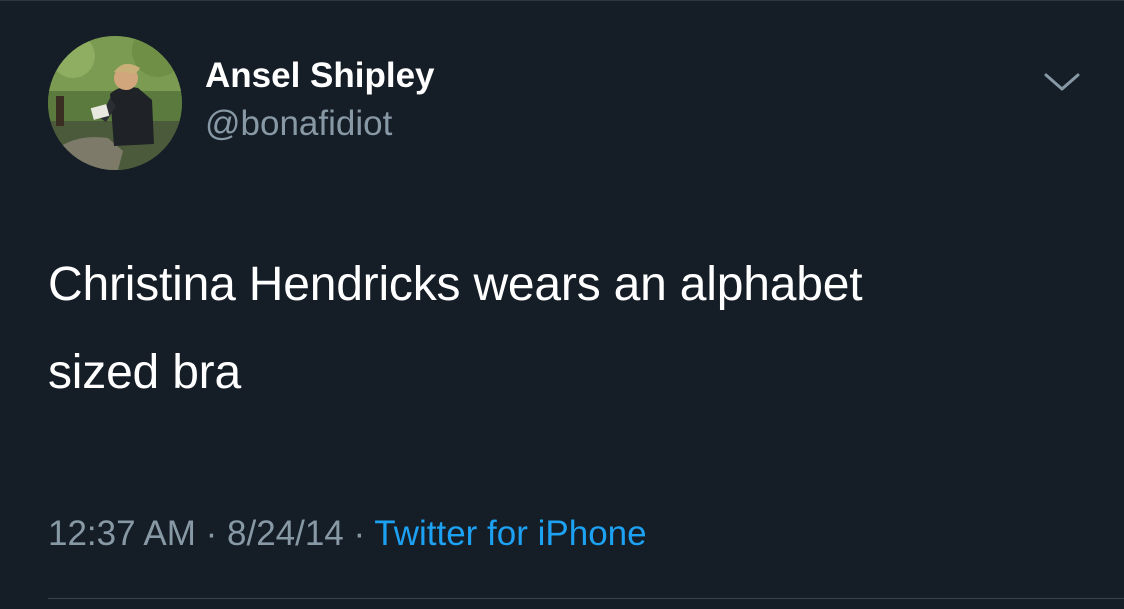 Image resolution: width=1124 pixels, height=609 pixels. I want to click on avatar-photo, so click(115, 103).